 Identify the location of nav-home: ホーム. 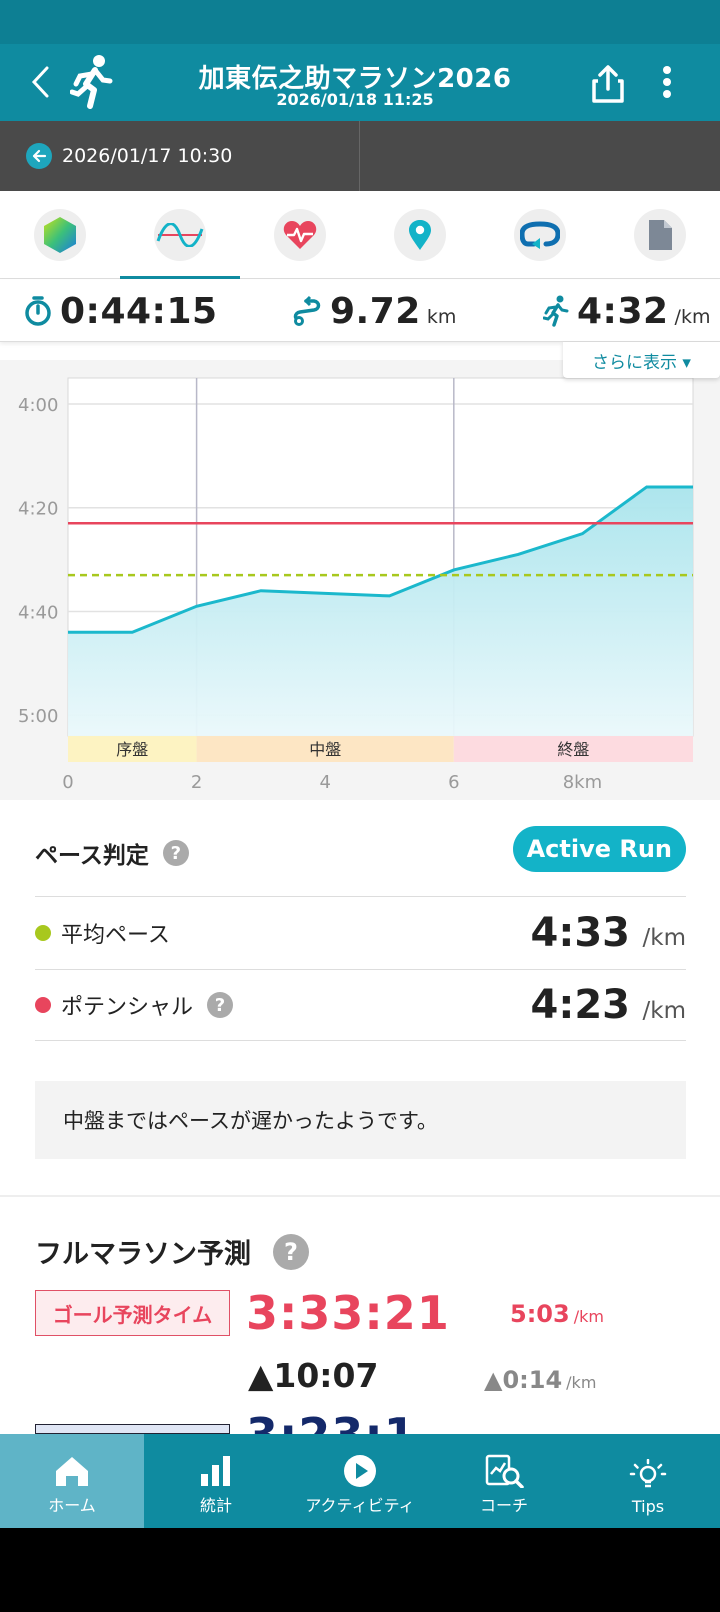
(72, 1481).